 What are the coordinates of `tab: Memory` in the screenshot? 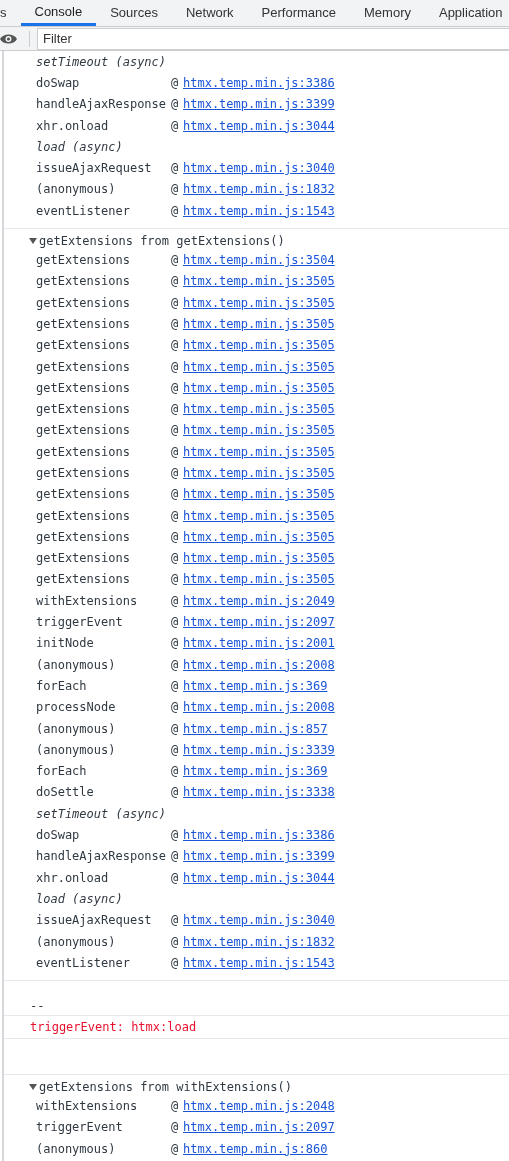 It's located at (387, 13).